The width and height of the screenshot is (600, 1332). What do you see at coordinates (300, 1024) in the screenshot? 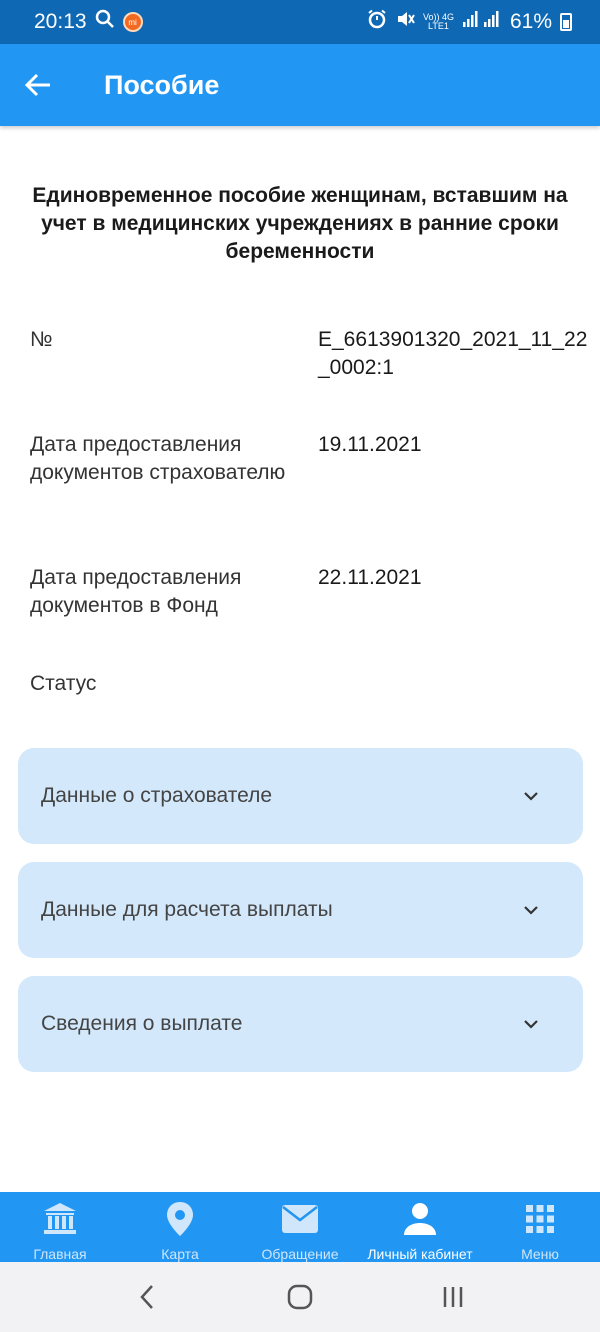
I see `accordion-payment-info: Сведения о выплате` at bounding box center [300, 1024].